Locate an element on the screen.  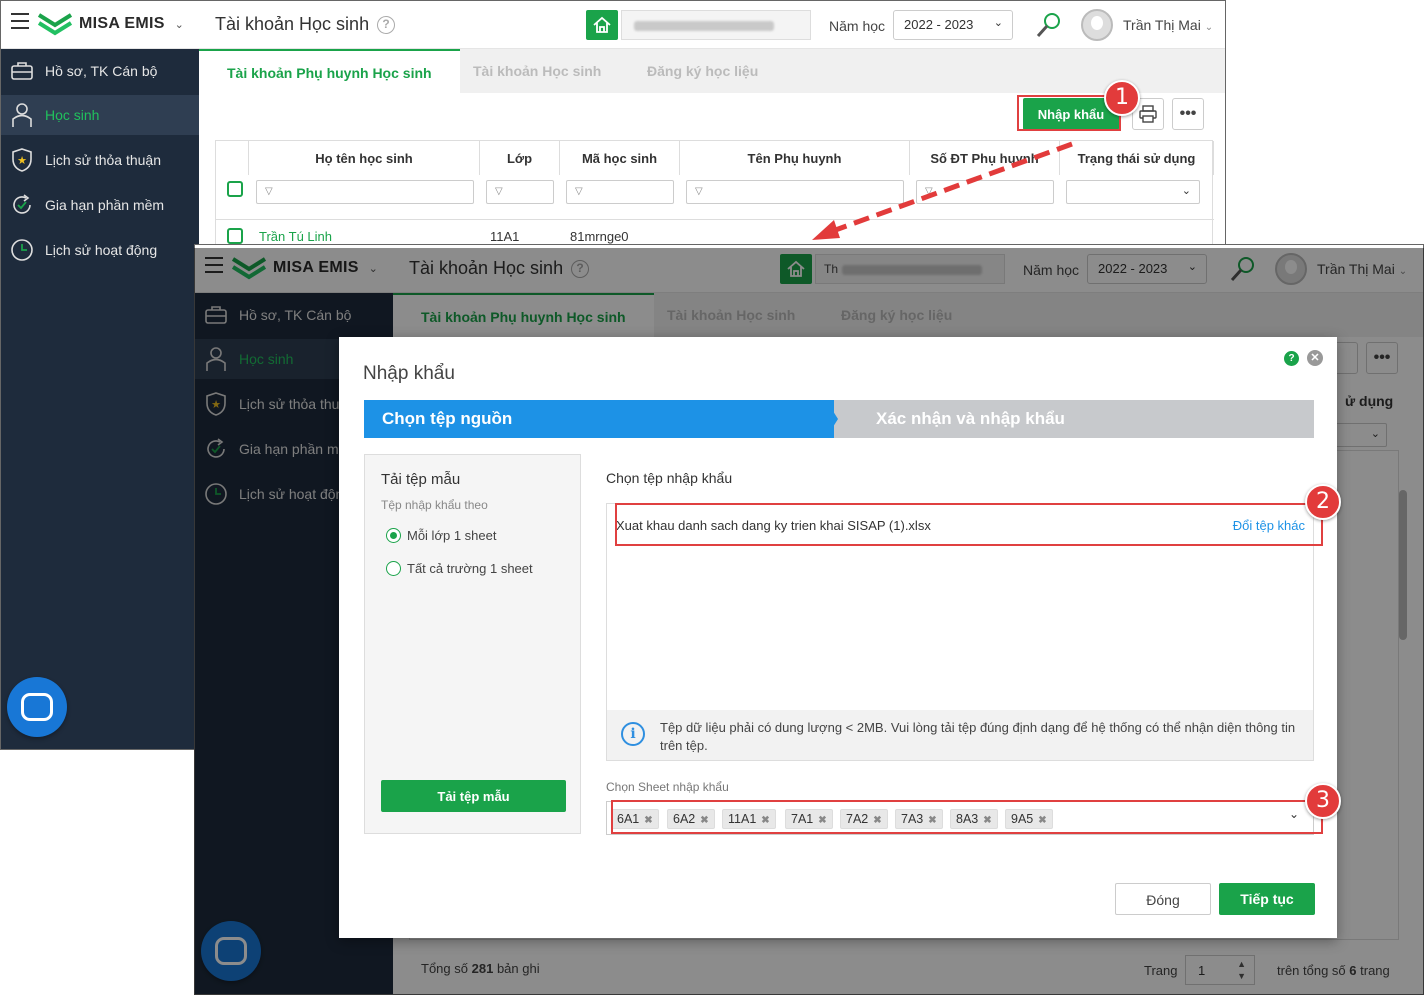
school-selector is located at coordinates (716, 25).